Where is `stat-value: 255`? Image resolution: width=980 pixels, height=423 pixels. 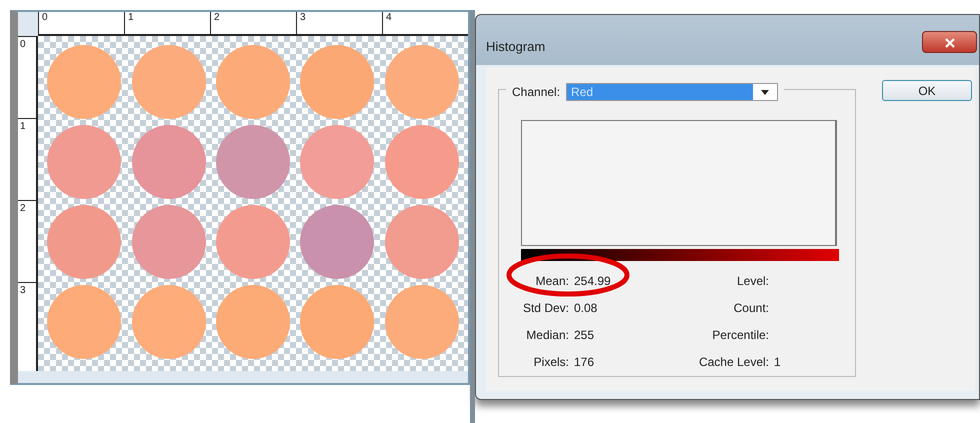
stat-value: 255 is located at coordinates (585, 335).